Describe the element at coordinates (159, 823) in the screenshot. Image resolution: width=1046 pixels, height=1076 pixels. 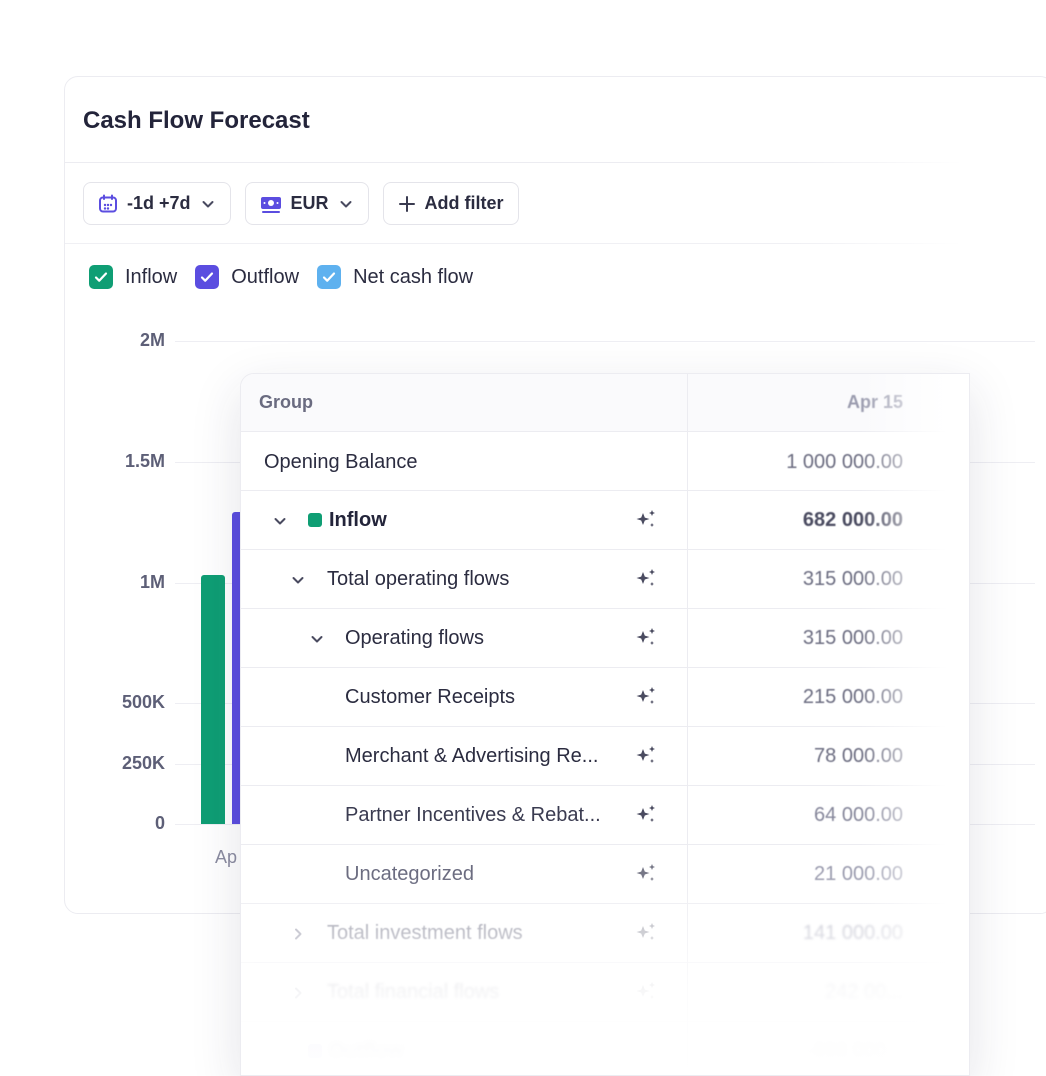
I see `y-axis-tick-label: 0` at that location.